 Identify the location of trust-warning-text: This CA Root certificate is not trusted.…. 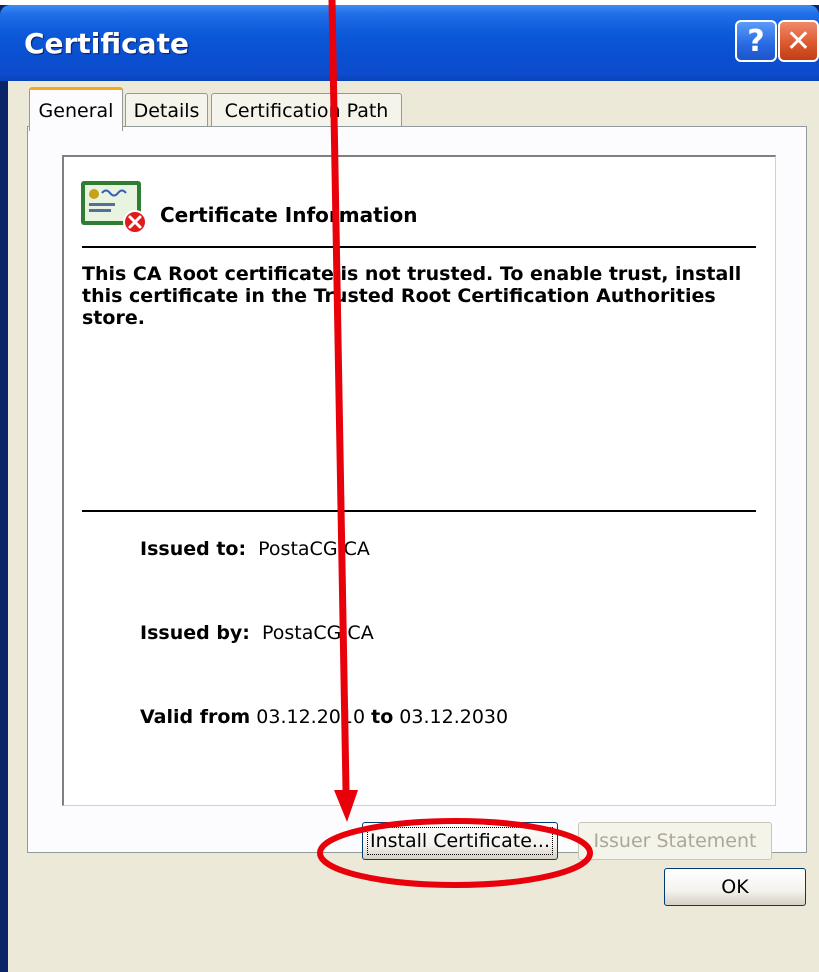
(412, 296).